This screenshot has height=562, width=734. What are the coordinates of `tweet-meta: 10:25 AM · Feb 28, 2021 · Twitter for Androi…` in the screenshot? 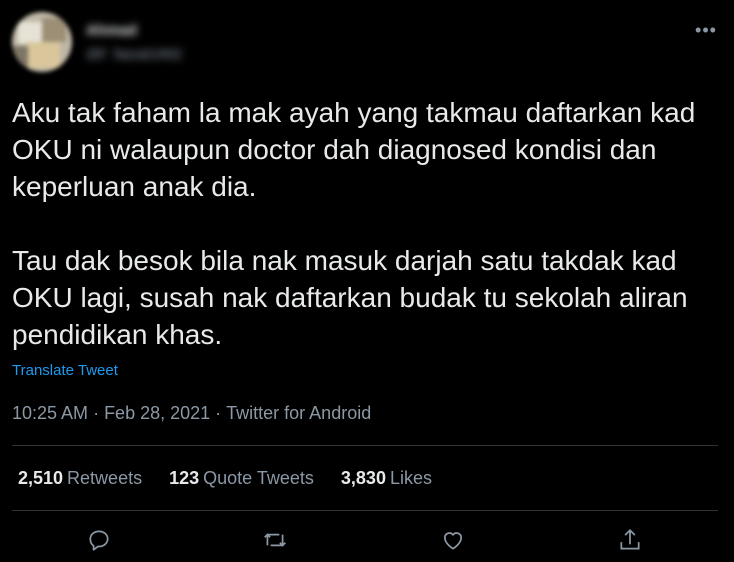 It's located at (191, 413).